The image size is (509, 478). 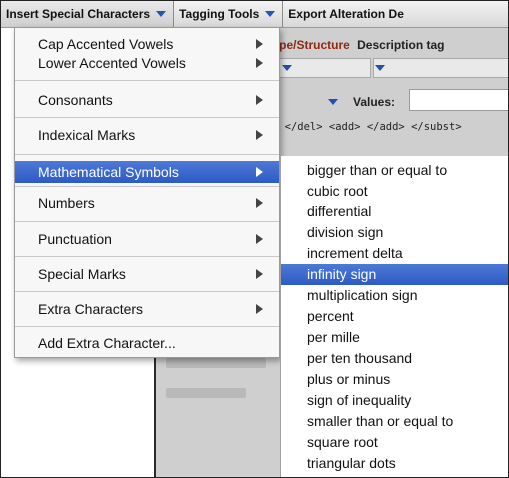 What do you see at coordinates (219, 14) in the screenshot?
I see `menu-label: Tagging Tools` at bounding box center [219, 14].